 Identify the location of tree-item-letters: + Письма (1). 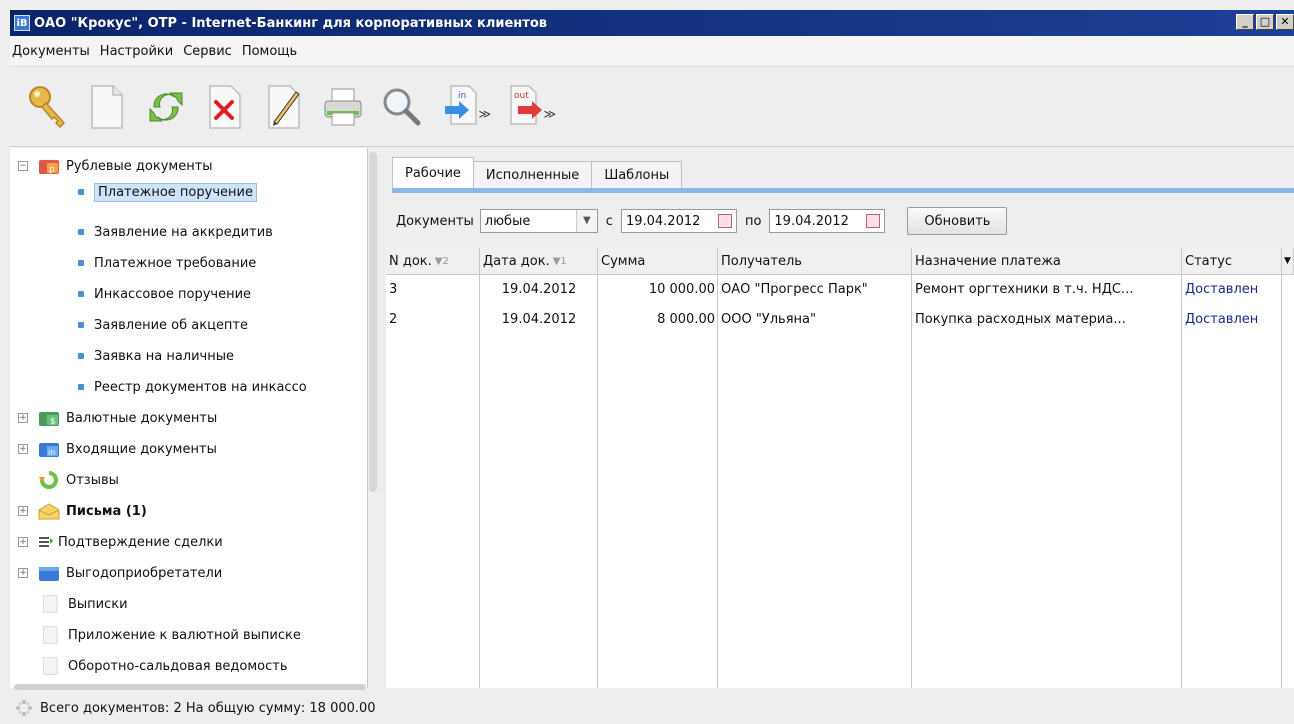
(78, 511).